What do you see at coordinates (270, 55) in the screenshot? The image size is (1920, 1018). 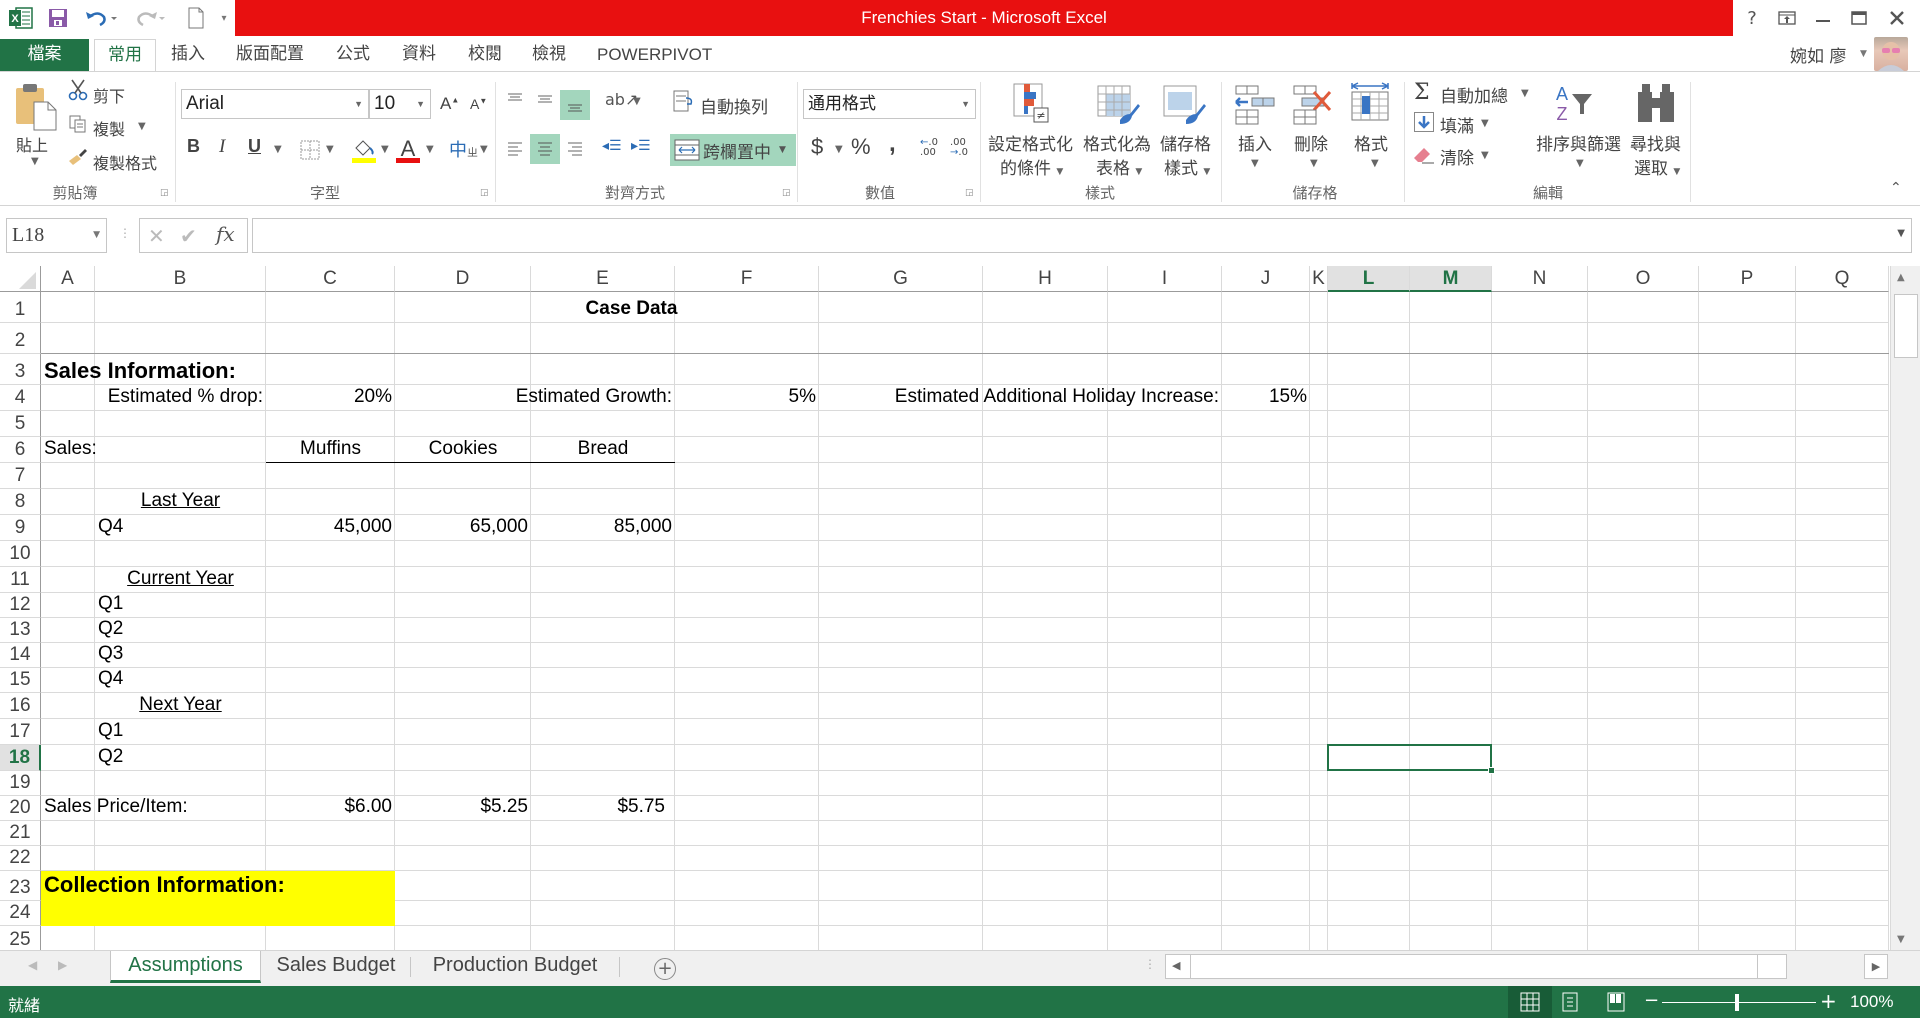 I see `tab-page-layout: 版面配置` at bounding box center [270, 55].